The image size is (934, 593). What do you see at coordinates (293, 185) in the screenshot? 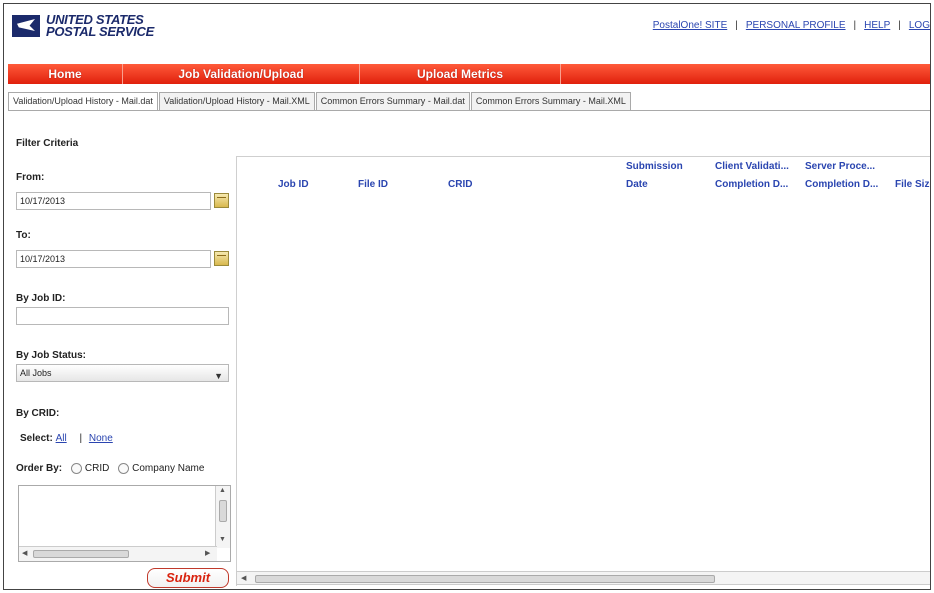
I see `col-job-id: Job ID` at bounding box center [293, 185].